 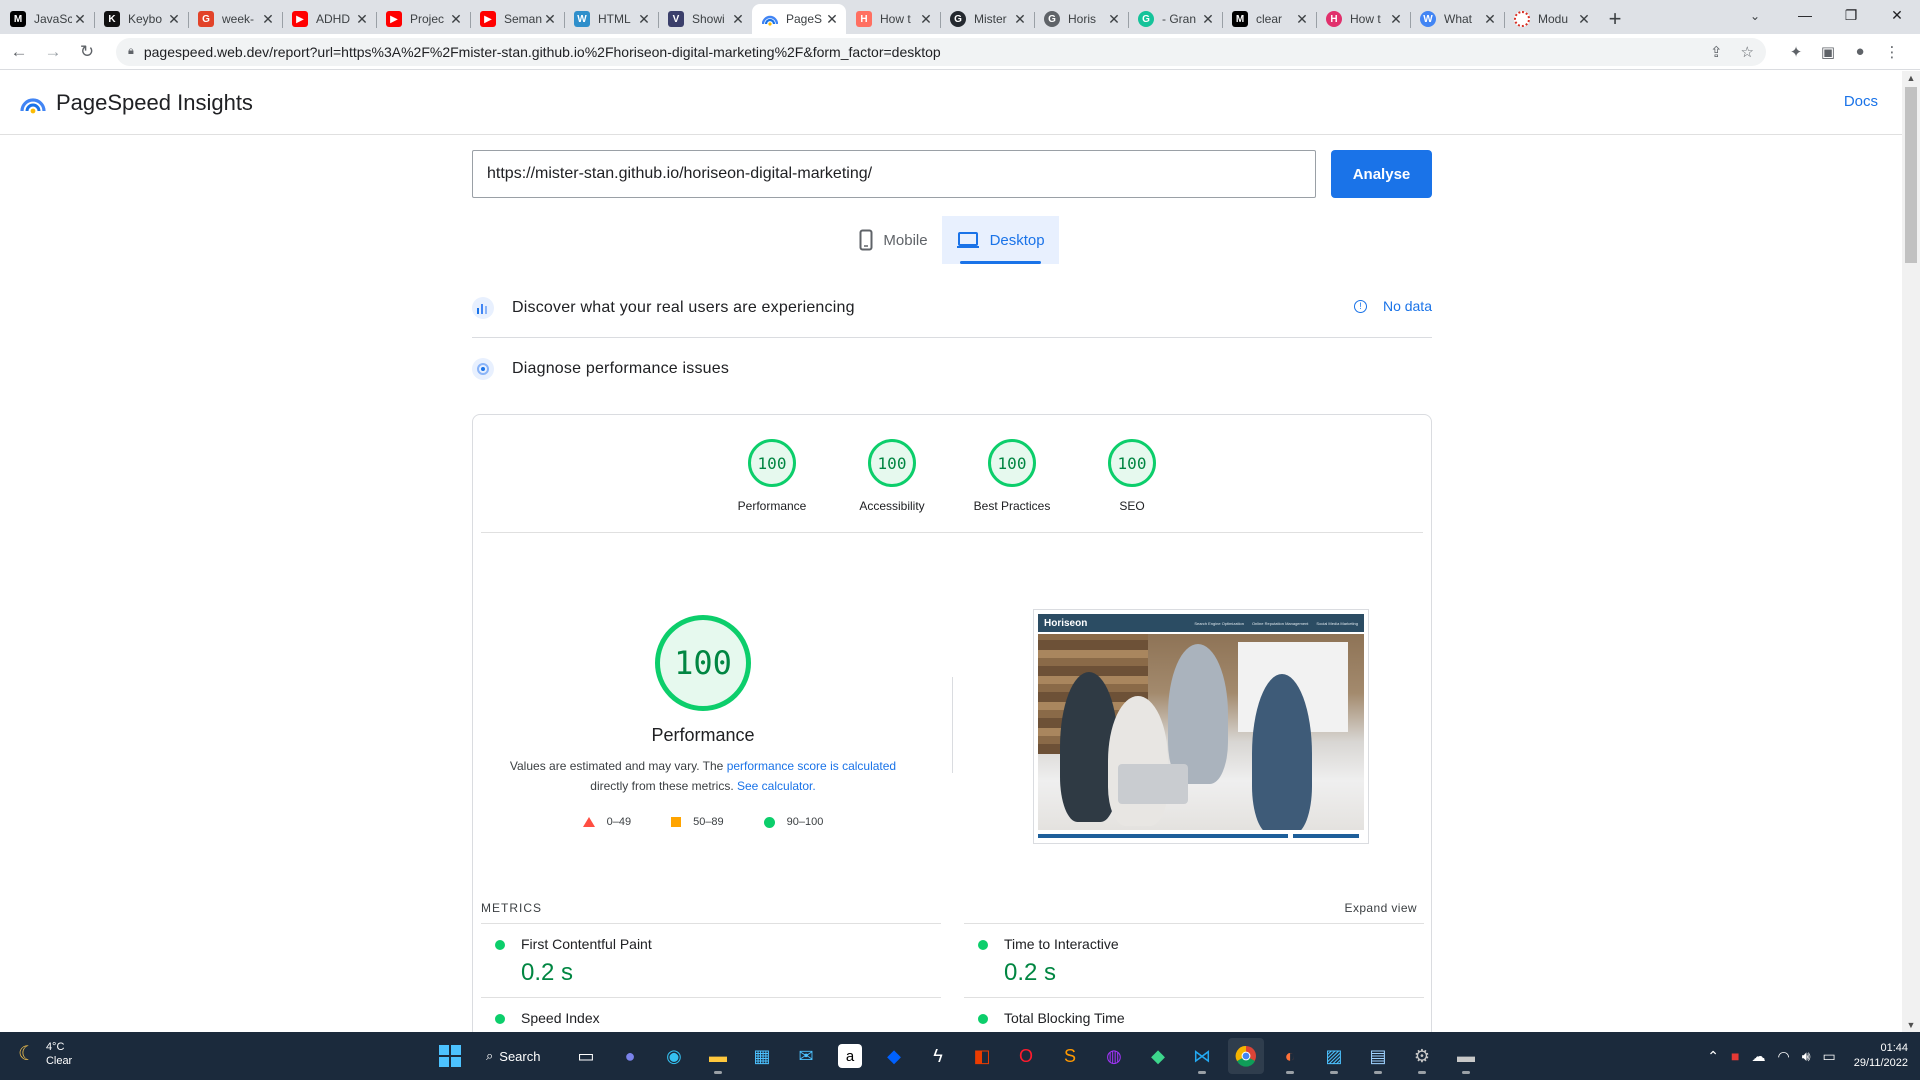 I want to click on bolt-app-icon: ϟ, so click(x=938, y=1056).